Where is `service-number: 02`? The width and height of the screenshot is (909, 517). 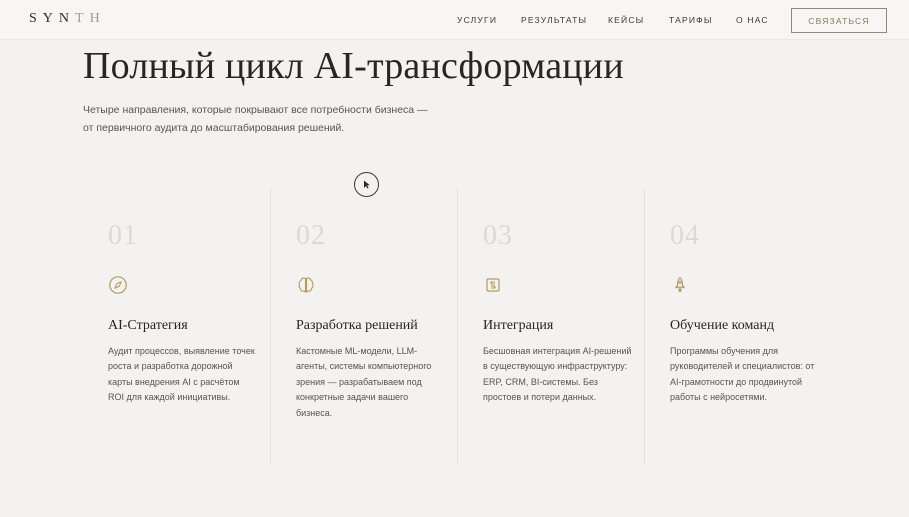 service-number: 02 is located at coordinates (311, 235).